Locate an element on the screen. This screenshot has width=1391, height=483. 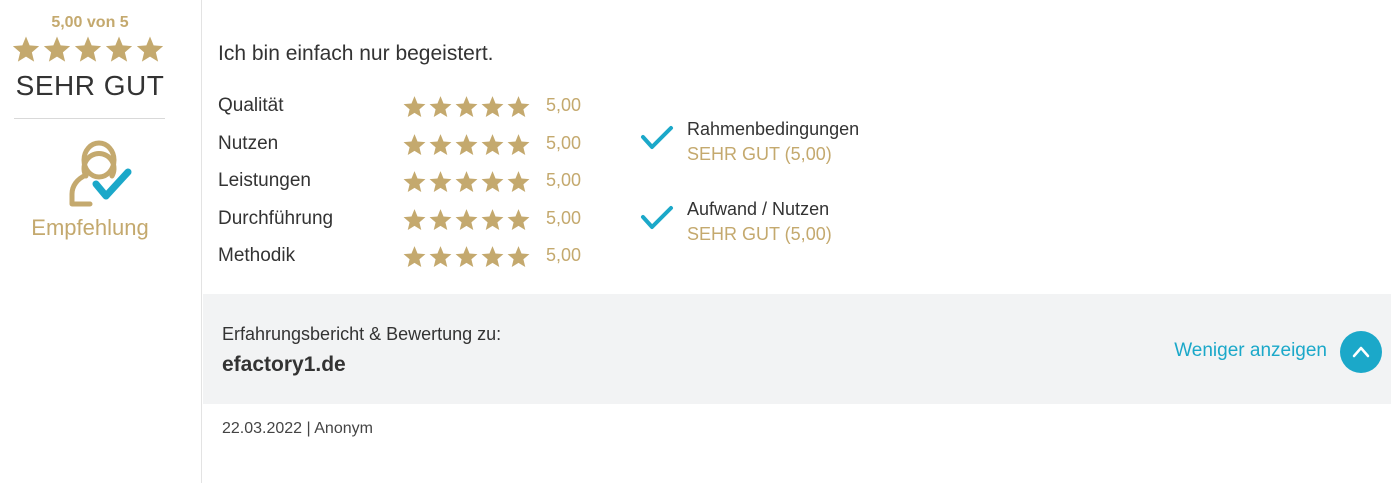
show-less-link: Weniger anzeigen is located at coordinates (1250, 351).